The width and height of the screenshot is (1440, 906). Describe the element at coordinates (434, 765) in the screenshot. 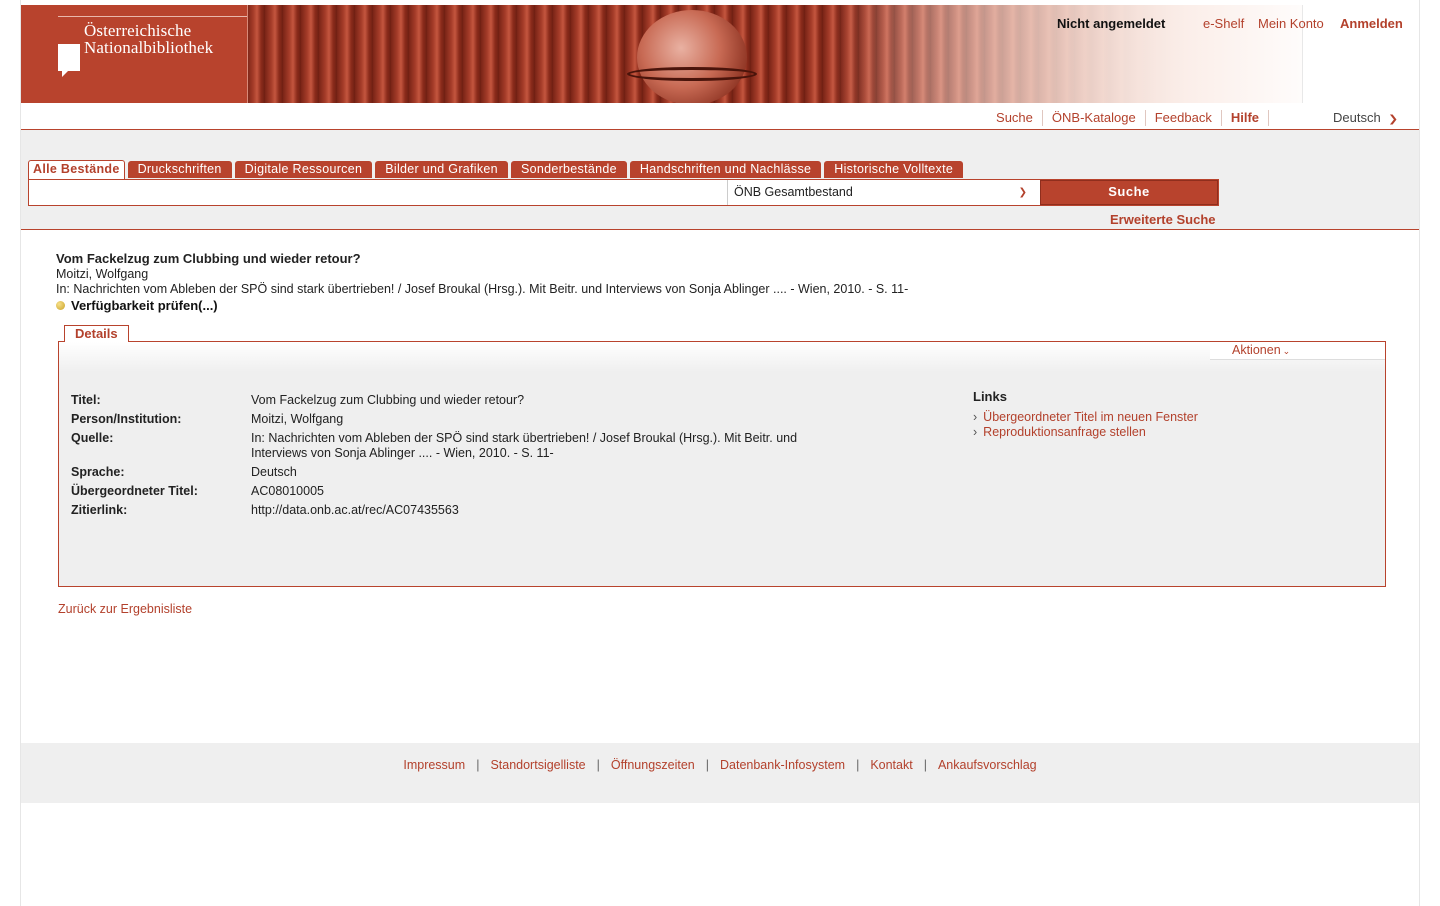

I see `footer-impressum: Impressum` at that location.